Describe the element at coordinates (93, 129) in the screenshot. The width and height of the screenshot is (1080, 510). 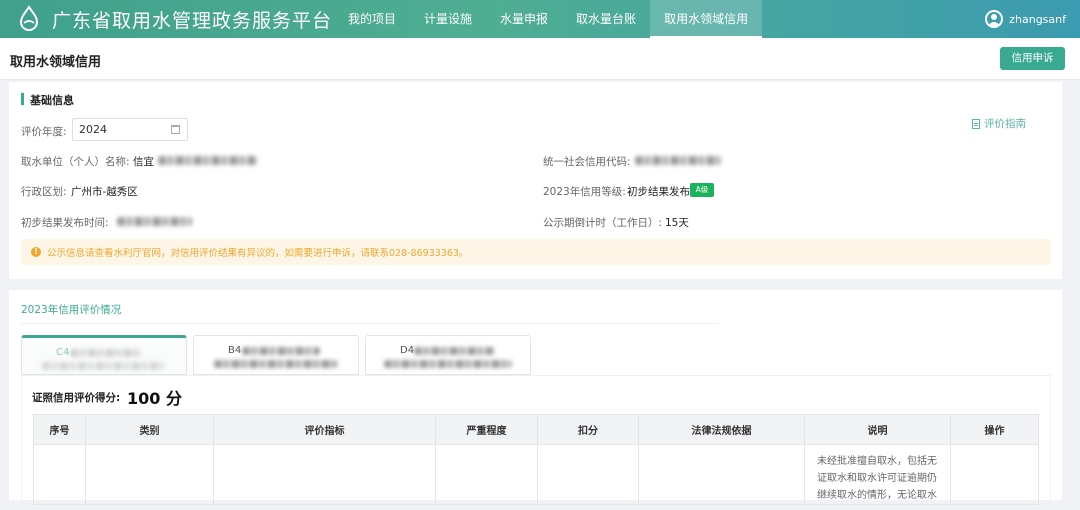
I see `year-value: 2024` at that location.